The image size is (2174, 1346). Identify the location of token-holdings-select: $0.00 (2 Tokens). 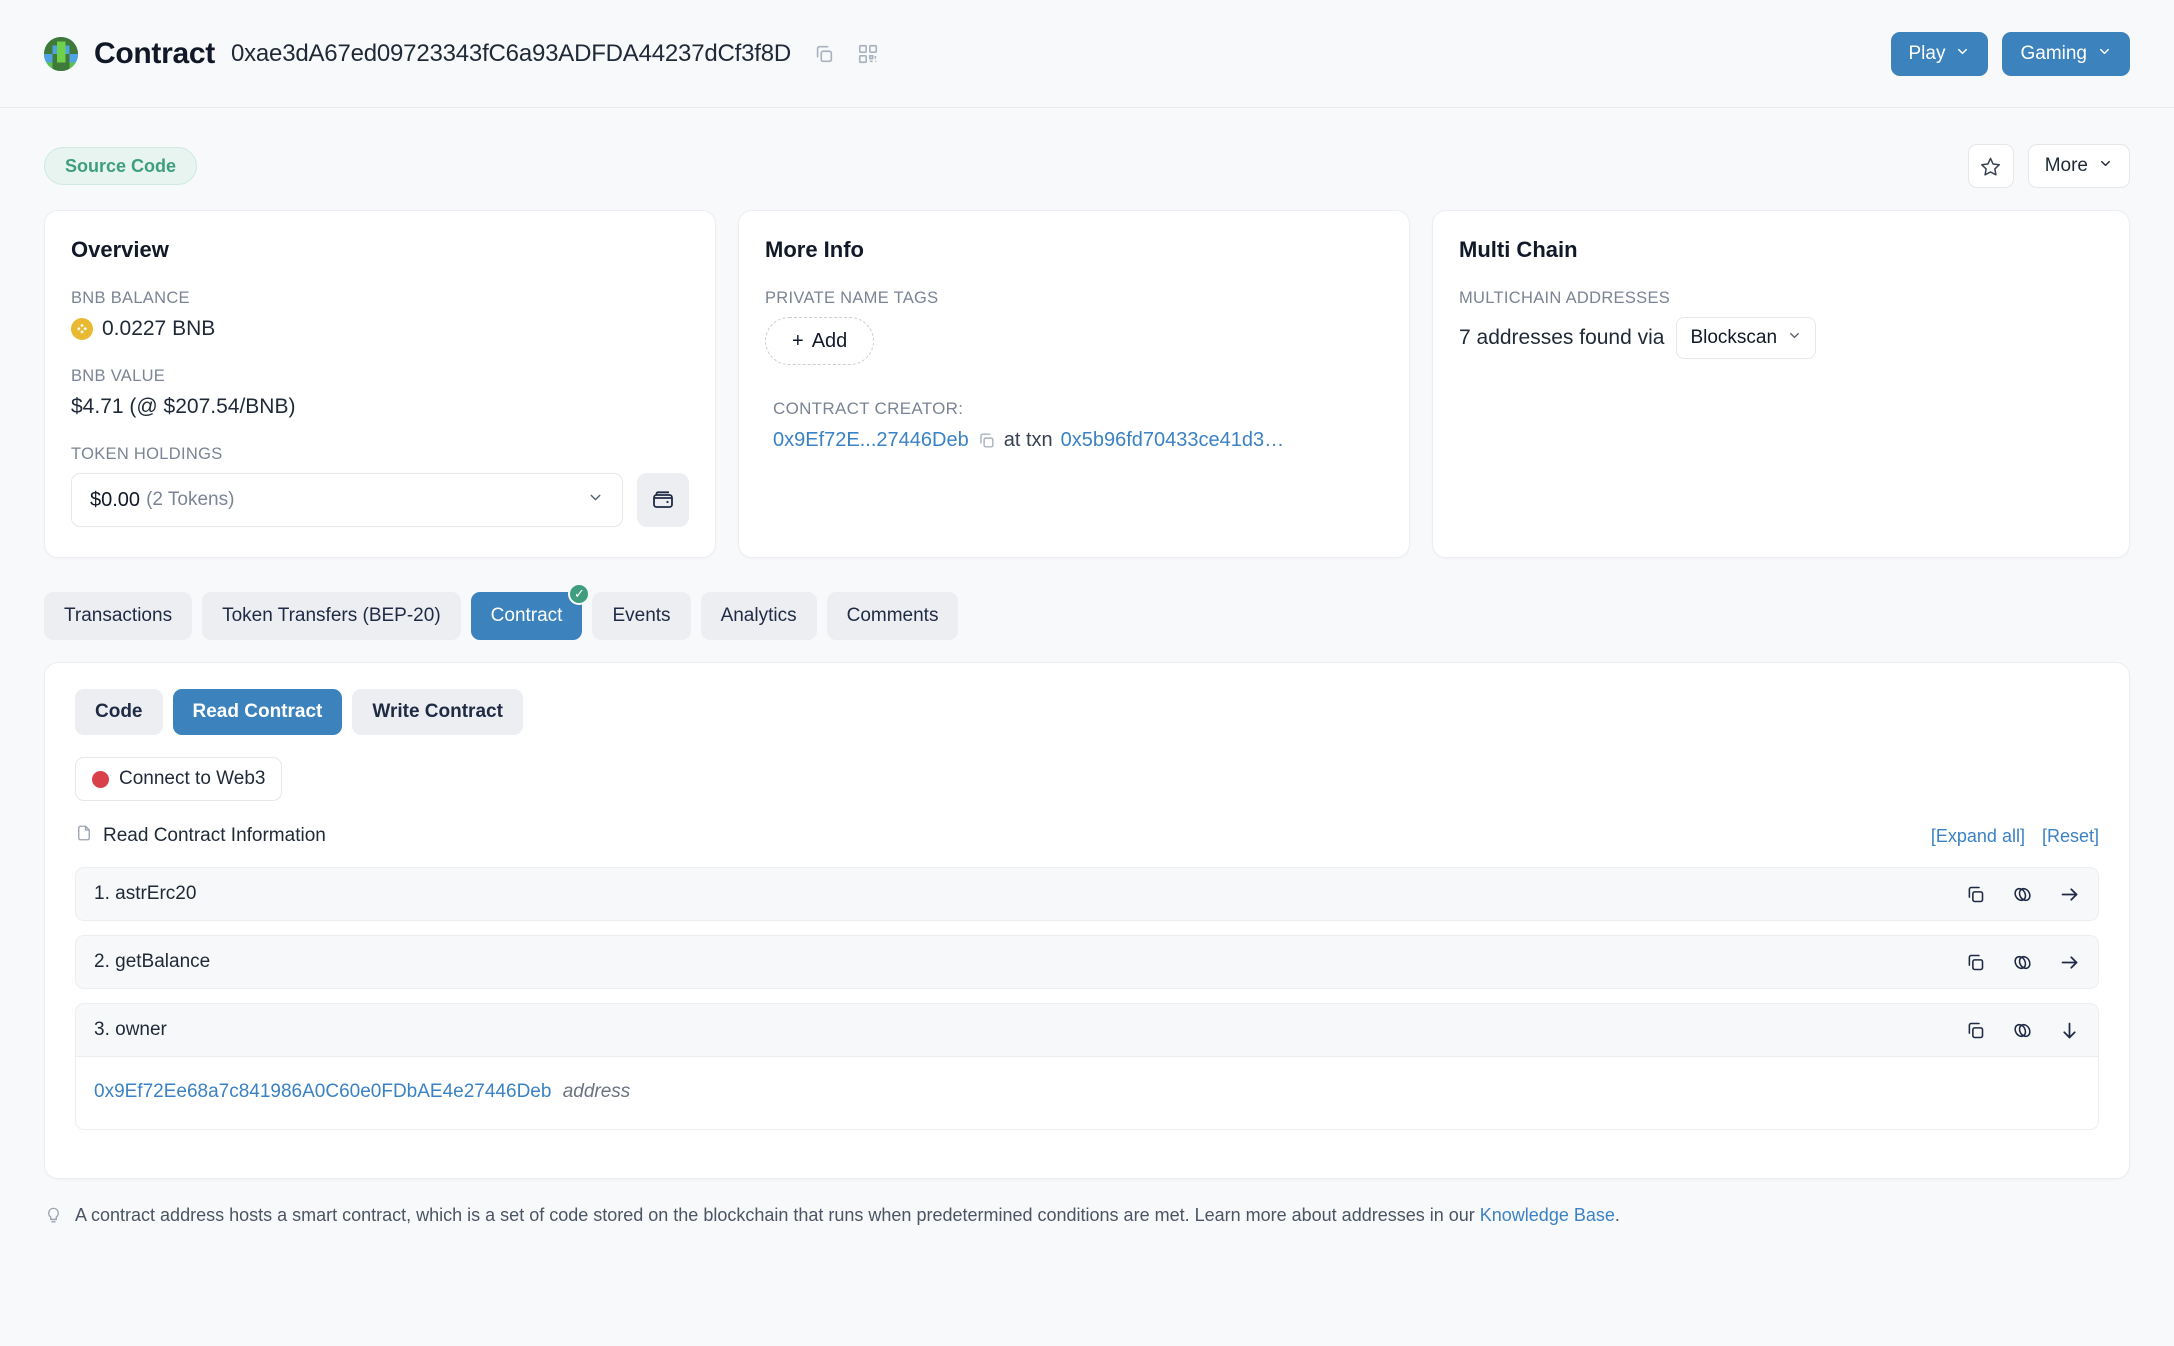
(347, 500).